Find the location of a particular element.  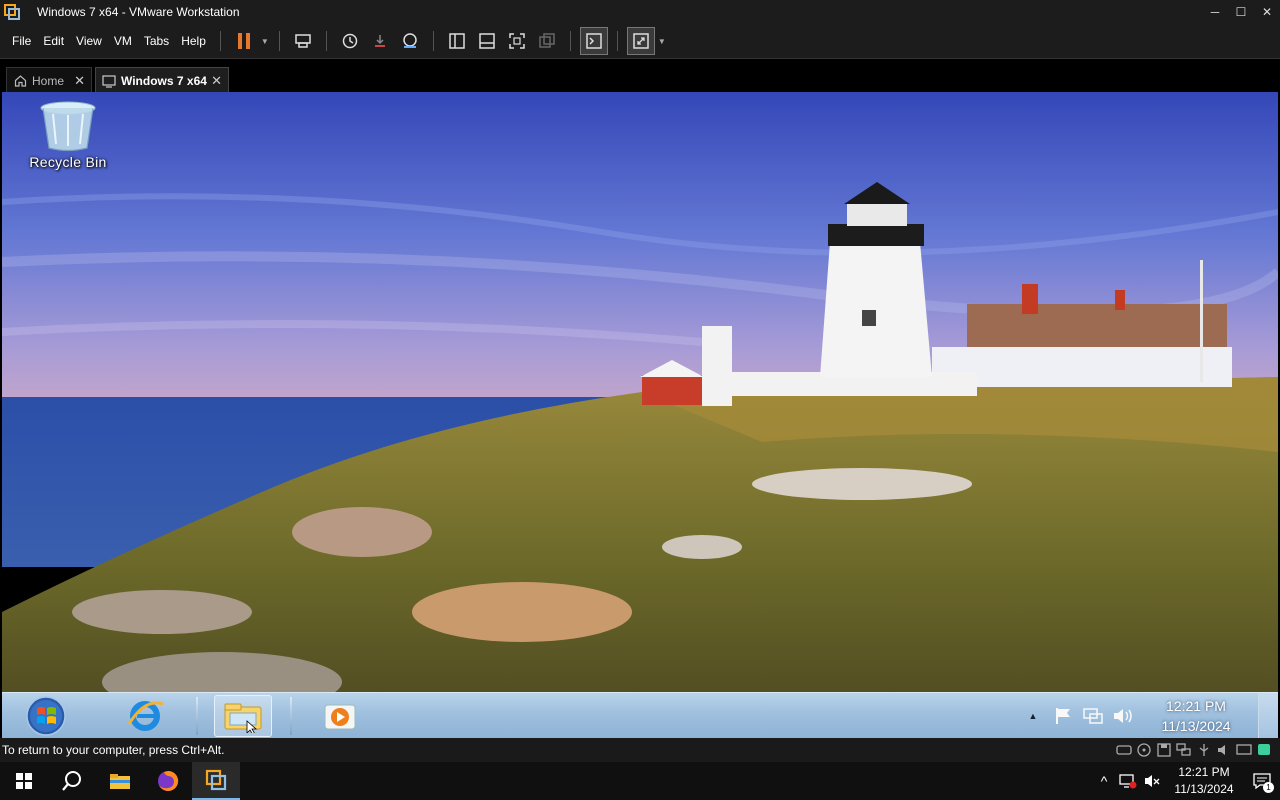

snapshot-button is located at coordinates (350, 41).